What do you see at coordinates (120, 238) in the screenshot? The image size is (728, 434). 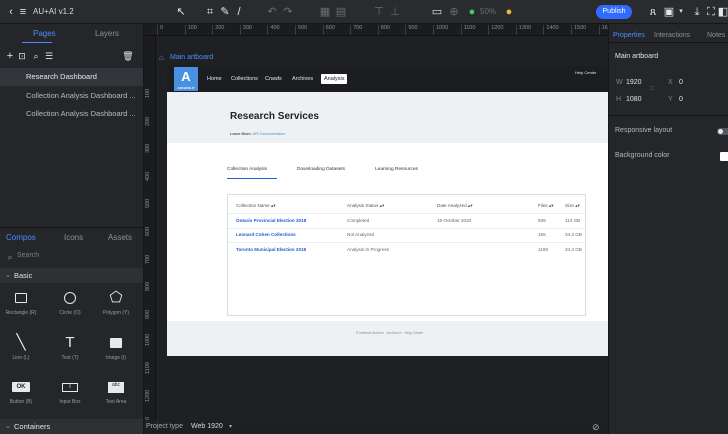 I see `tab-assets: Assets` at bounding box center [120, 238].